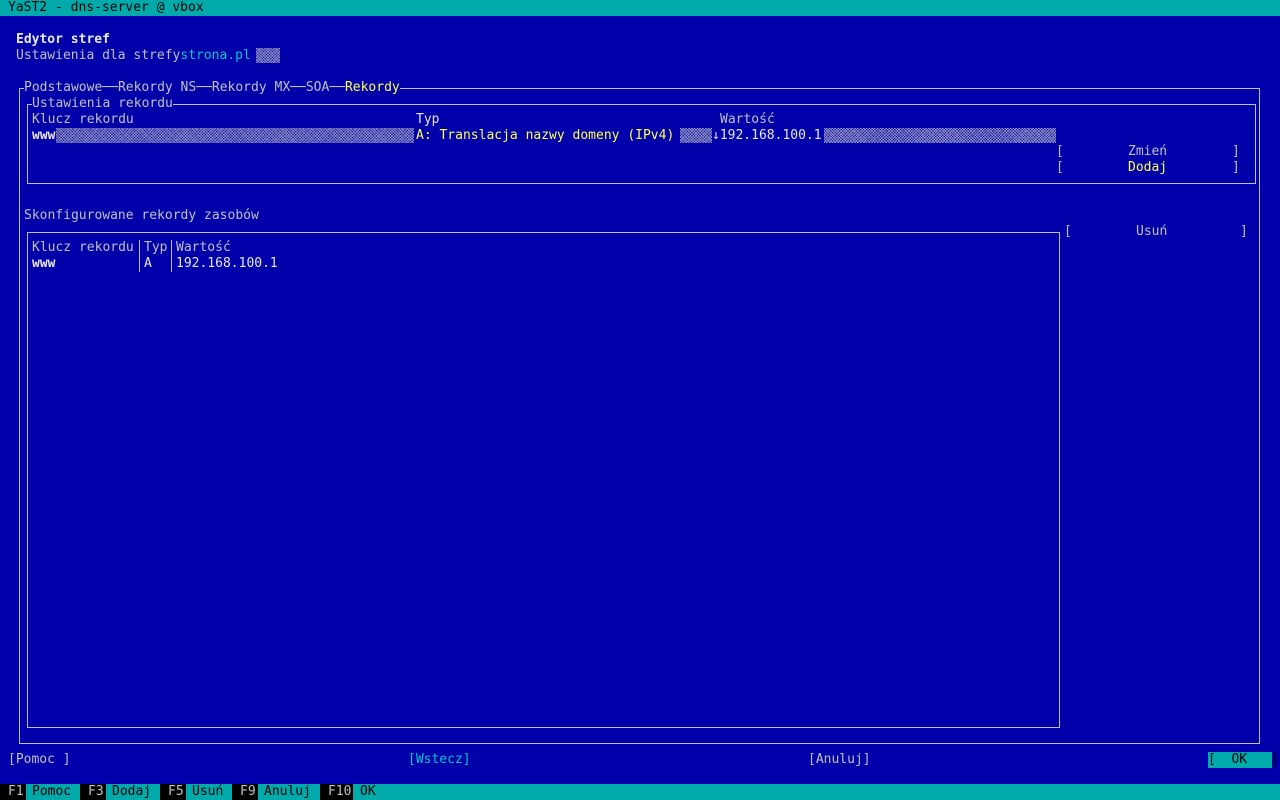 The width and height of the screenshot is (1280, 800). I want to click on record-type-field-fill, so click(696, 135).